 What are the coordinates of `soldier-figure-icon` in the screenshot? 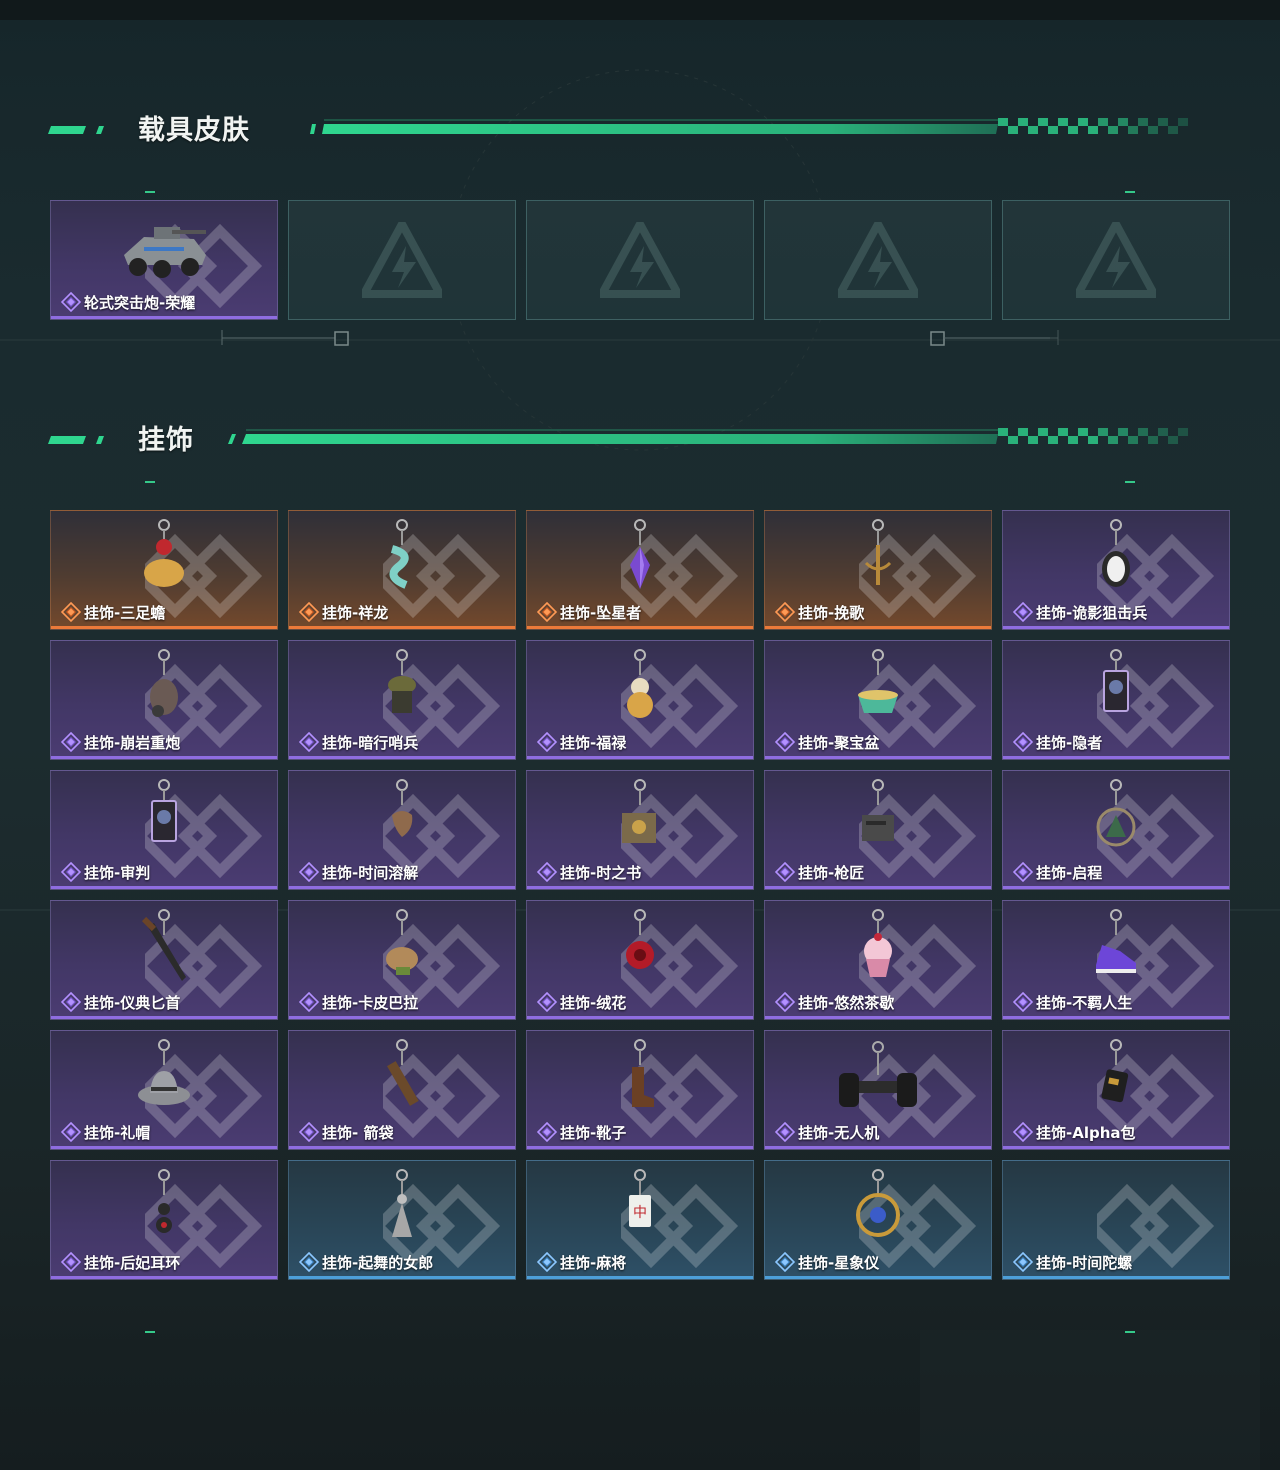 It's located at (402, 681).